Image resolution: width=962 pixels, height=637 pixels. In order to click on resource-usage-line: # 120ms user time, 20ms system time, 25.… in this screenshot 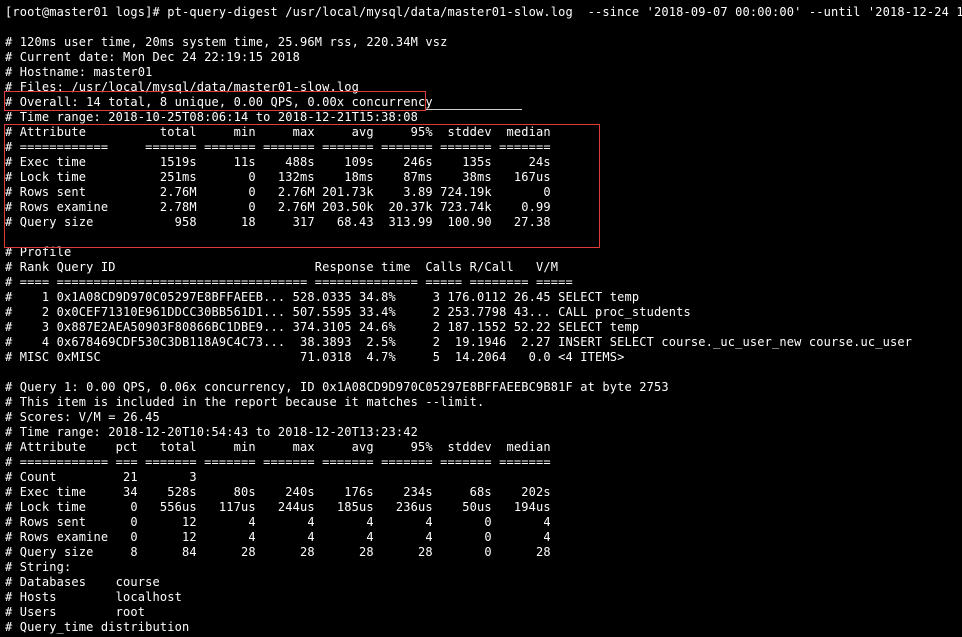, I will do `click(226, 42)`.